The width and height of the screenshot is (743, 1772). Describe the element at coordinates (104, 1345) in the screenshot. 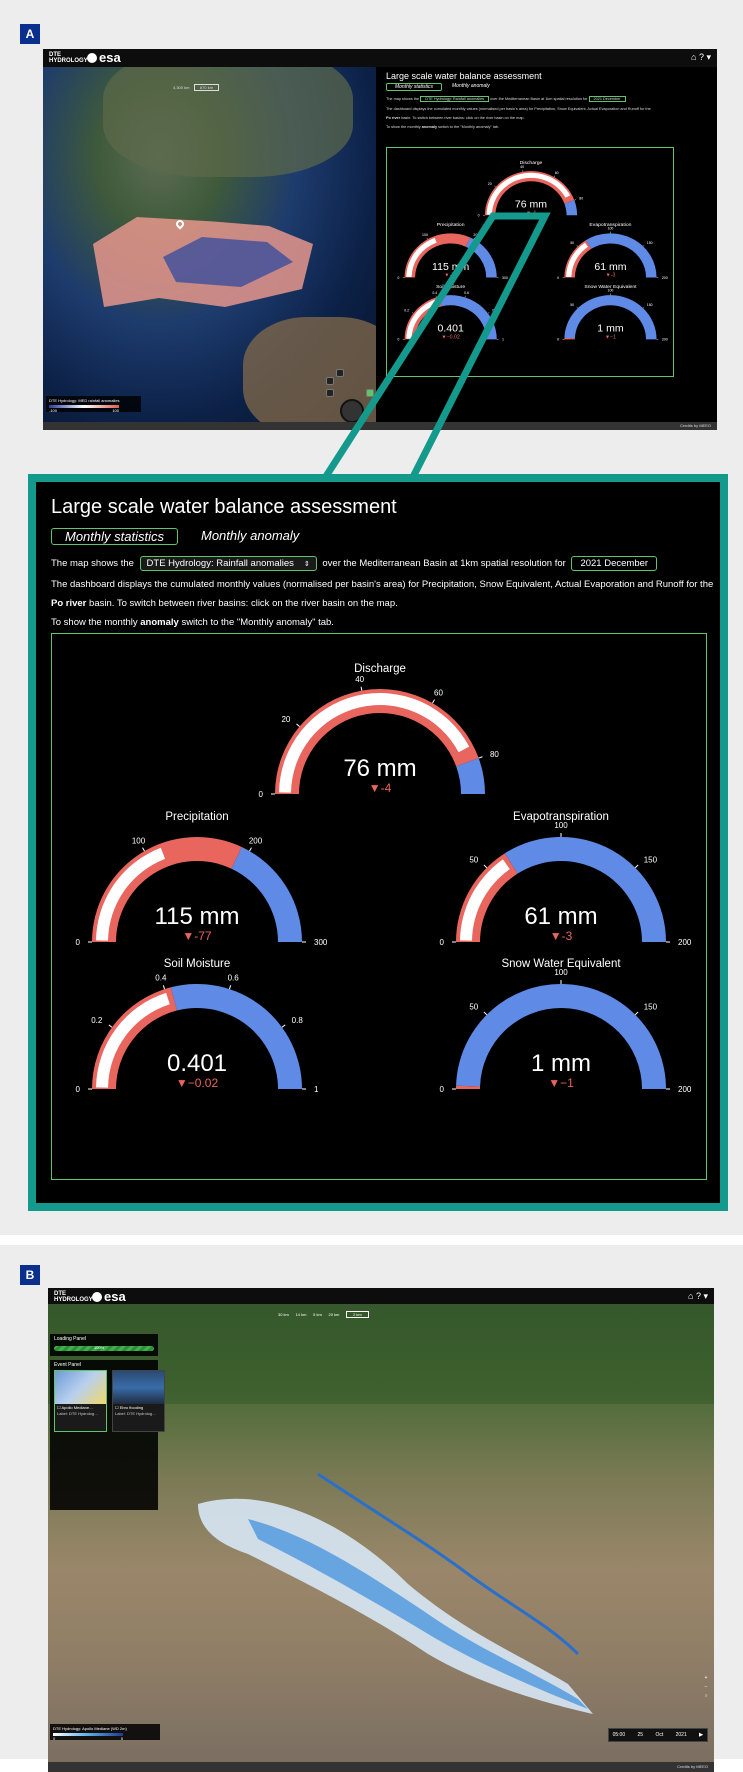

I see `loading-panel: Loading Panel 100%` at that location.